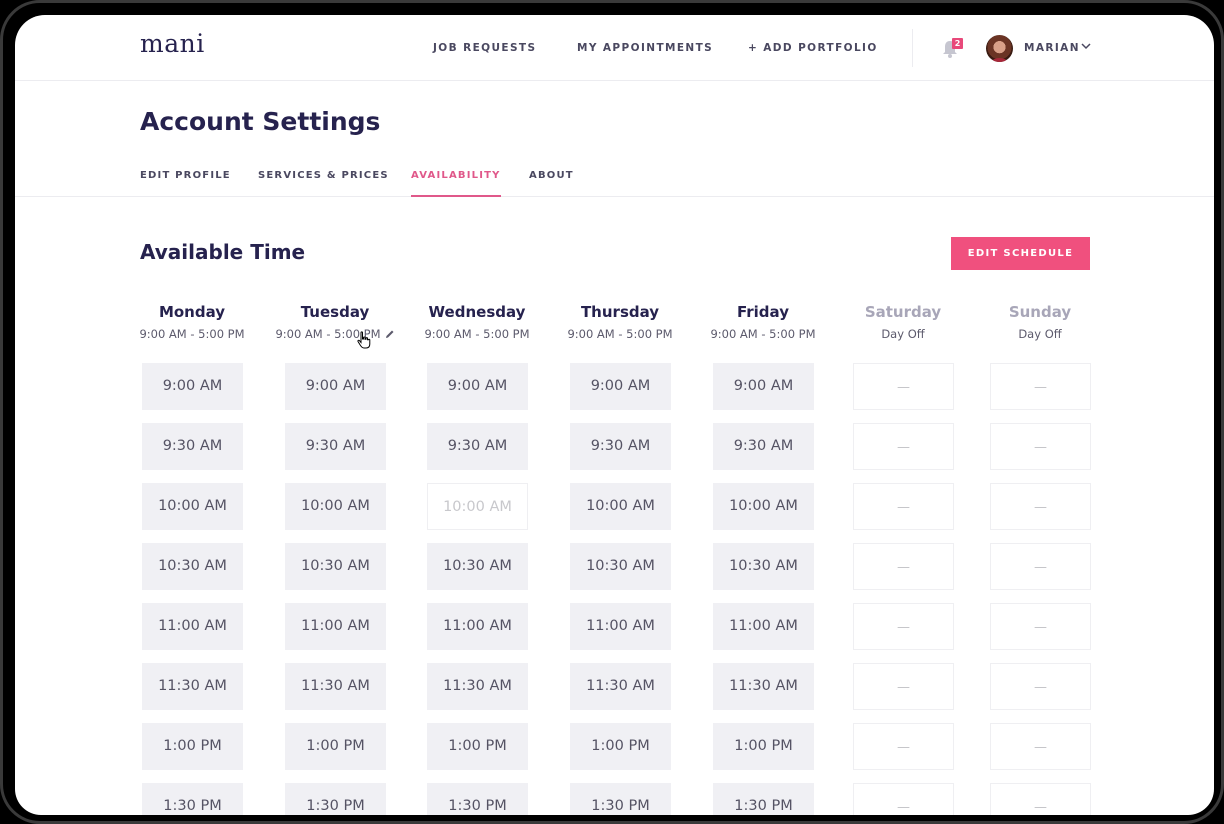 The image size is (1224, 824). Describe the element at coordinates (172, 43) in the screenshot. I see `logo: mani` at that location.